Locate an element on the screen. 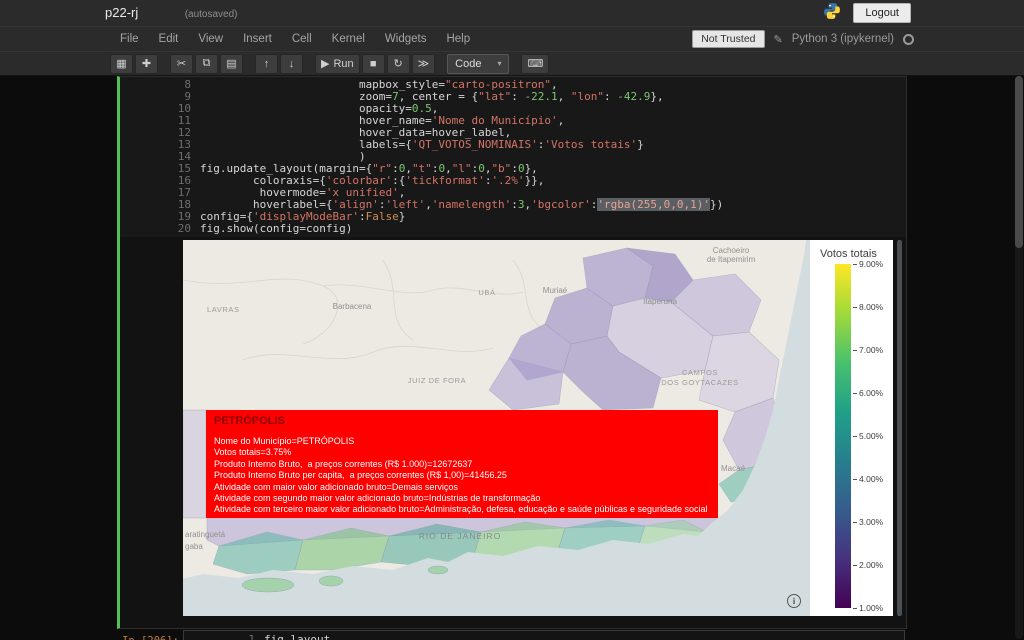 The height and width of the screenshot is (640, 1024). menu-kernel: Kernel is located at coordinates (348, 39).